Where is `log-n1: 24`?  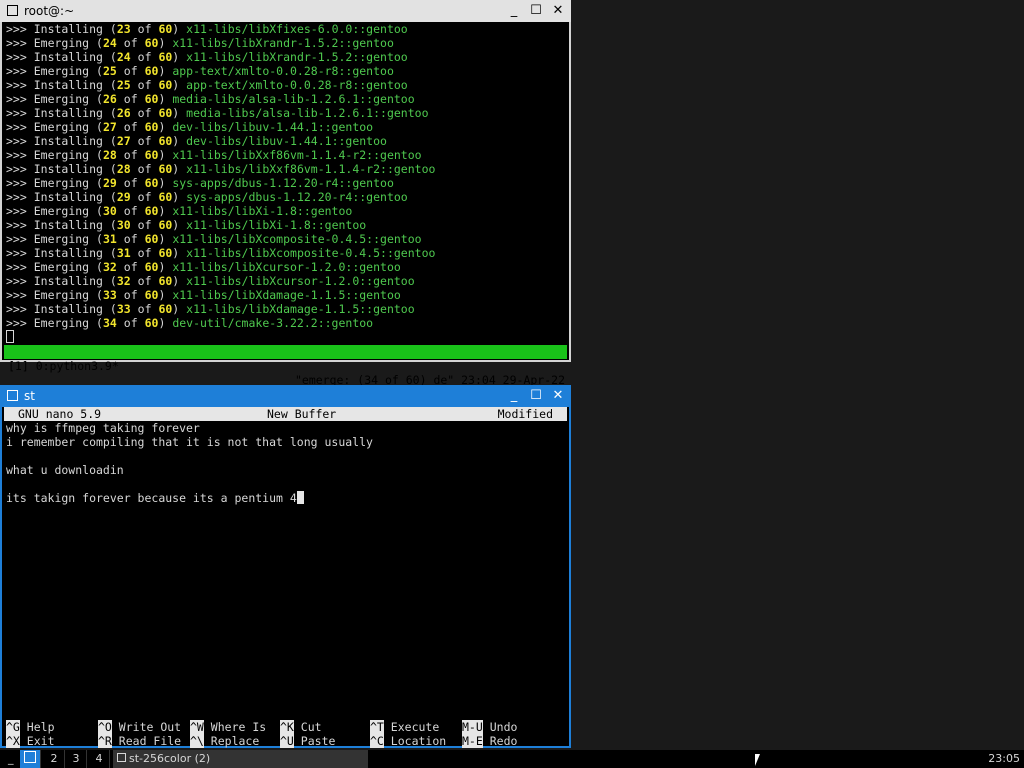 log-n1: 24 is located at coordinates (123, 57).